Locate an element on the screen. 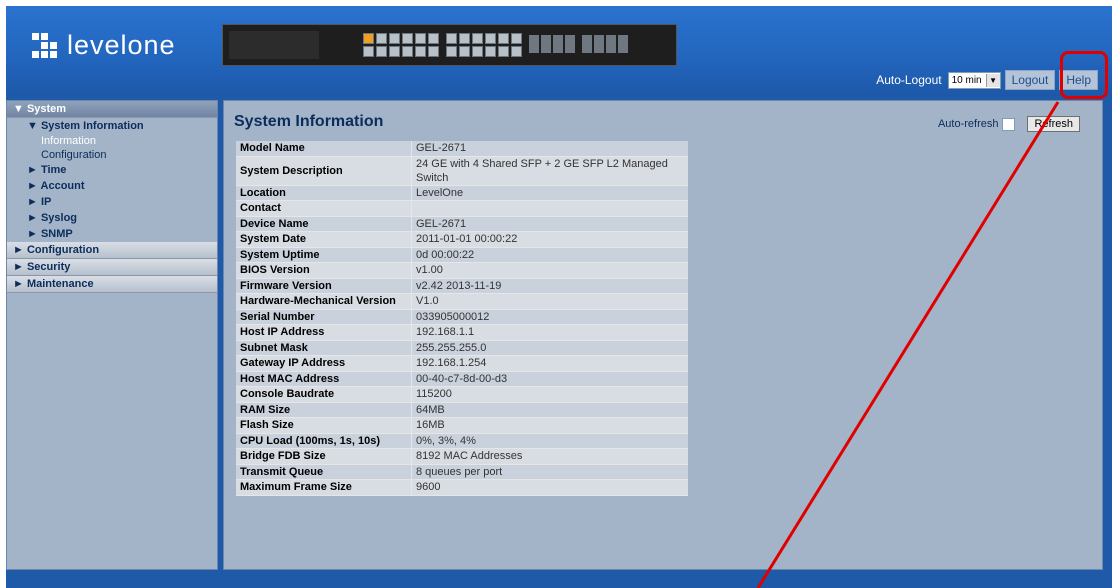 The image size is (1118, 588). refresh-button: Refresh is located at coordinates (1053, 124).